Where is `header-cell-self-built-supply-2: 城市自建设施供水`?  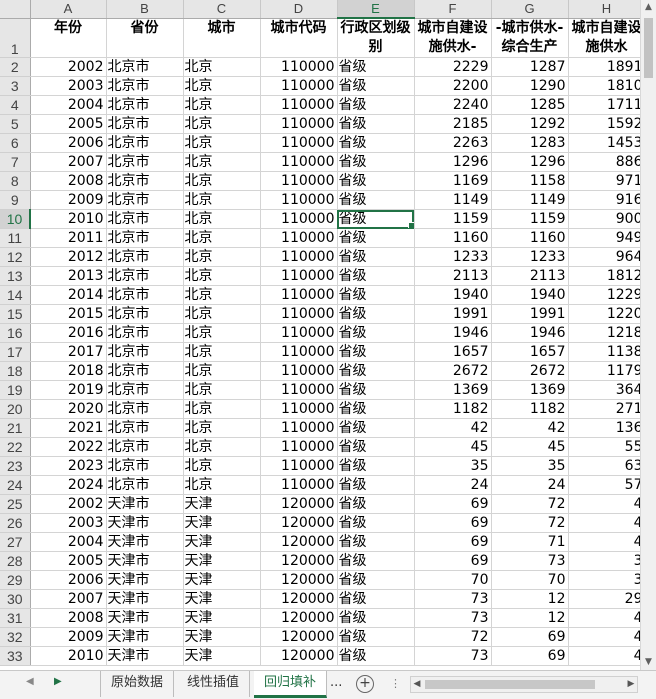 header-cell-self-built-supply-2: 城市自建设施供水 is located at coordinates (607, 38).